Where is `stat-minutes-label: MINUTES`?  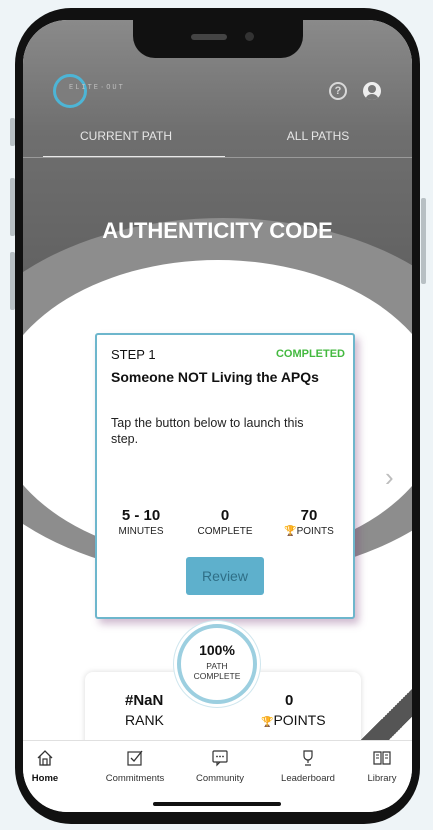
stat-minutes-label: MINUTES is located at coordinates (141, 531).